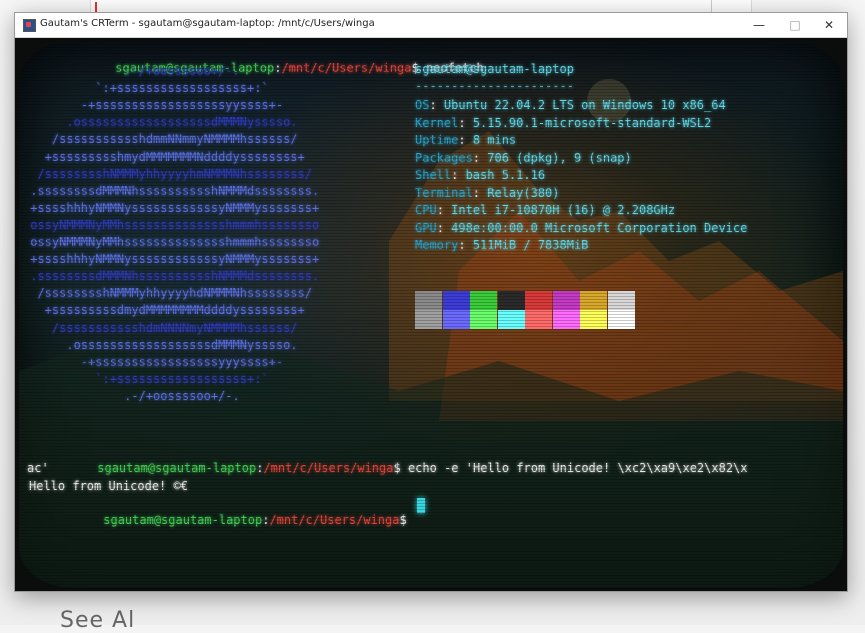 The image size is (865, 633). What do you see at coordinates (530, 245) in the screenshot?
I see `info-value: 511MiB / 7838MiB` at bounding box center [530, 245].